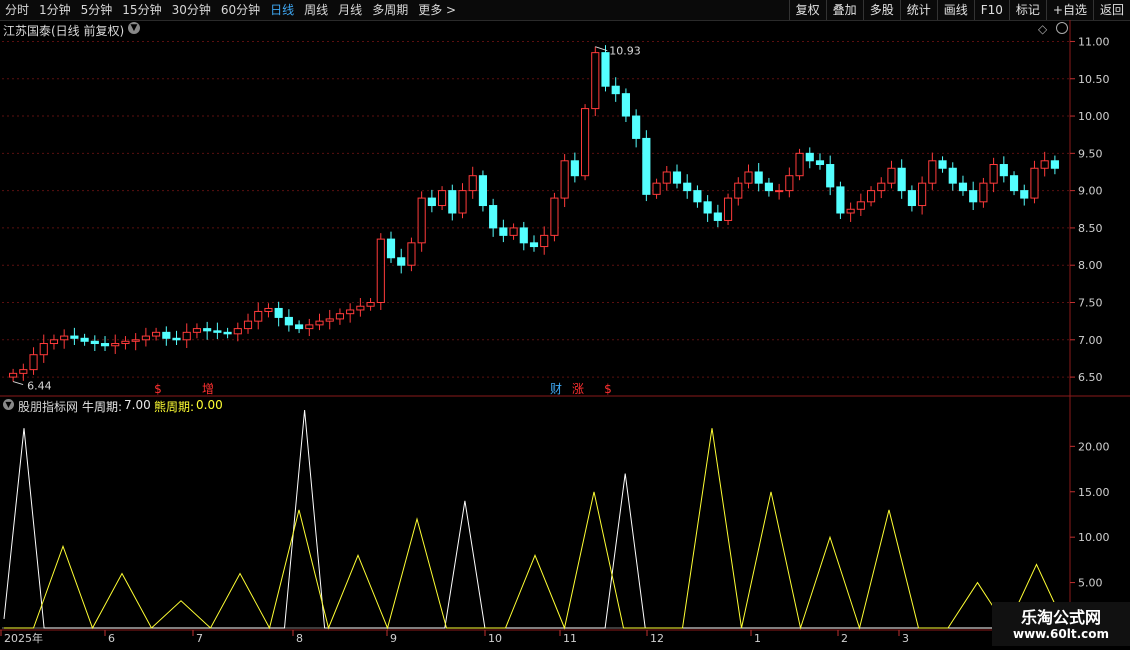 This screenshot has height=650, width=1130. I want to click on x-tick-label: 3, so click(905, 638).